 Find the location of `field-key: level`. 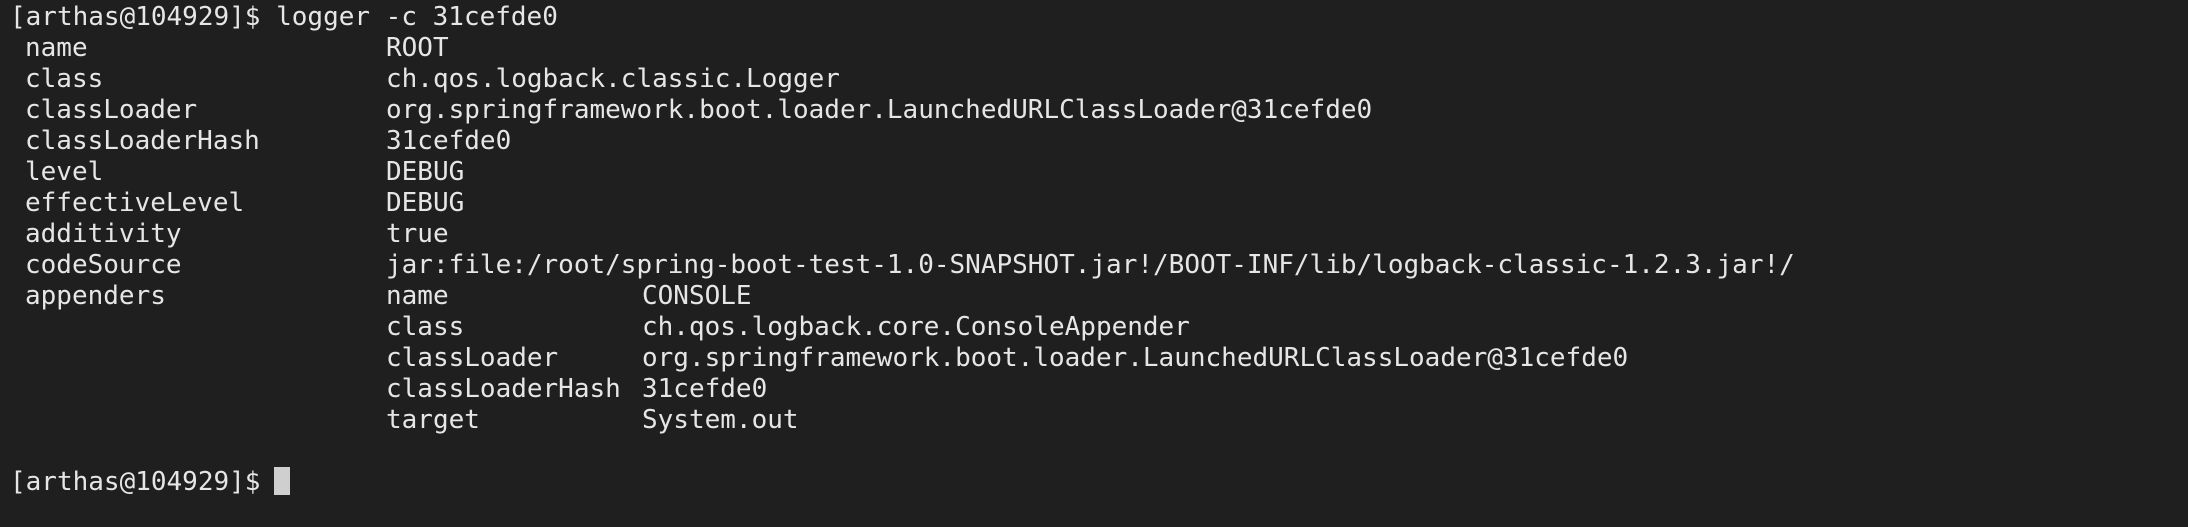

field-key: level is located at coordinates (64, 172).